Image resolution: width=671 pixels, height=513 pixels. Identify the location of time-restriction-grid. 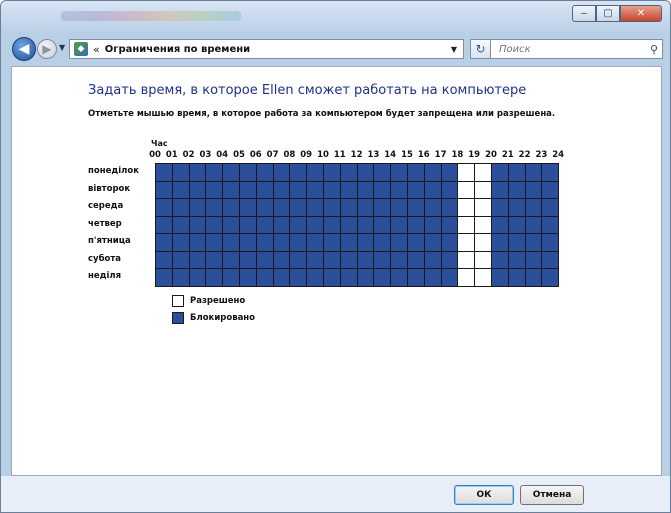
(357, 225).